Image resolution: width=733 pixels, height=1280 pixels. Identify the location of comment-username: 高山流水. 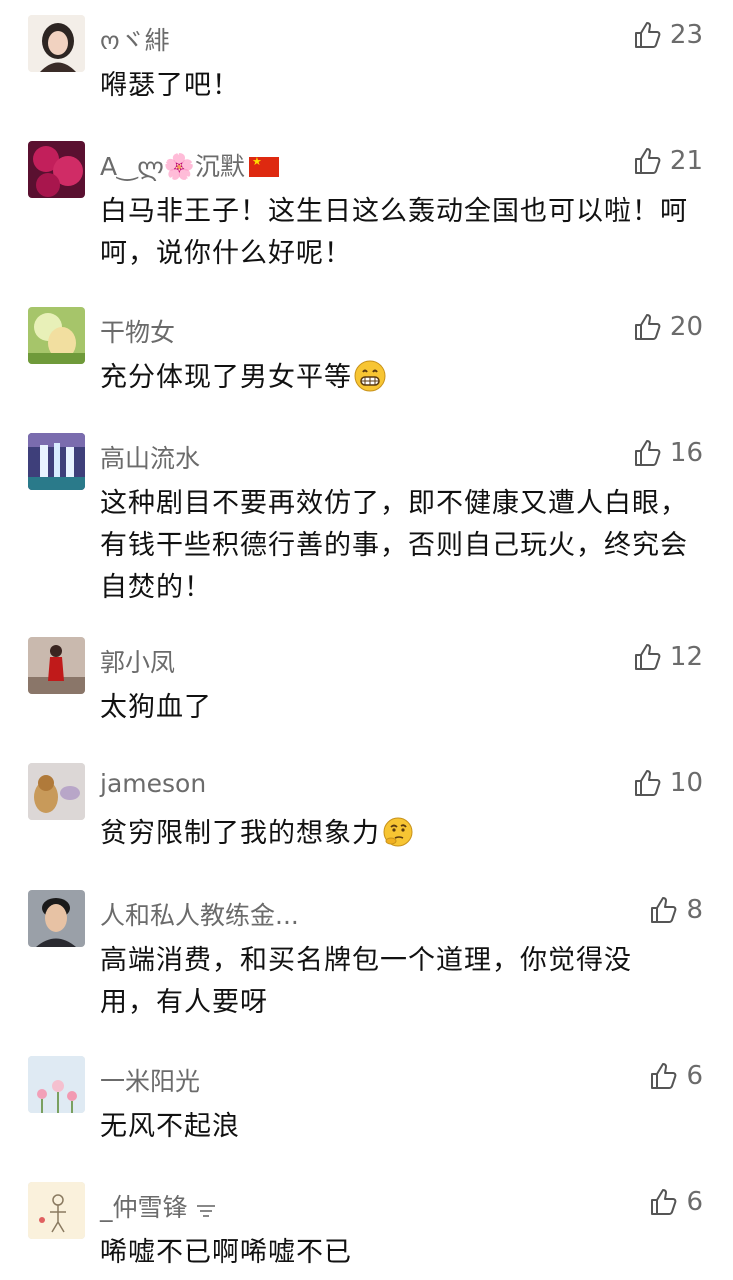
(150, 457).